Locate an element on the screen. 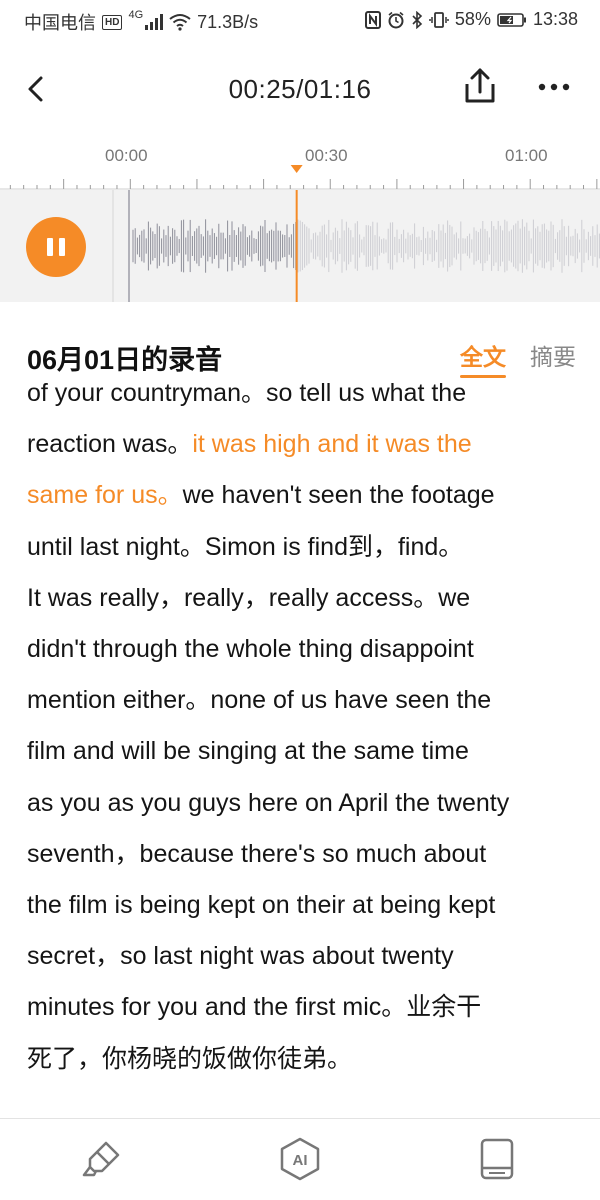 This screenshot has width=600, height=1200. playback-time: 00:25/01:16 is located at coordinates (300, 89).